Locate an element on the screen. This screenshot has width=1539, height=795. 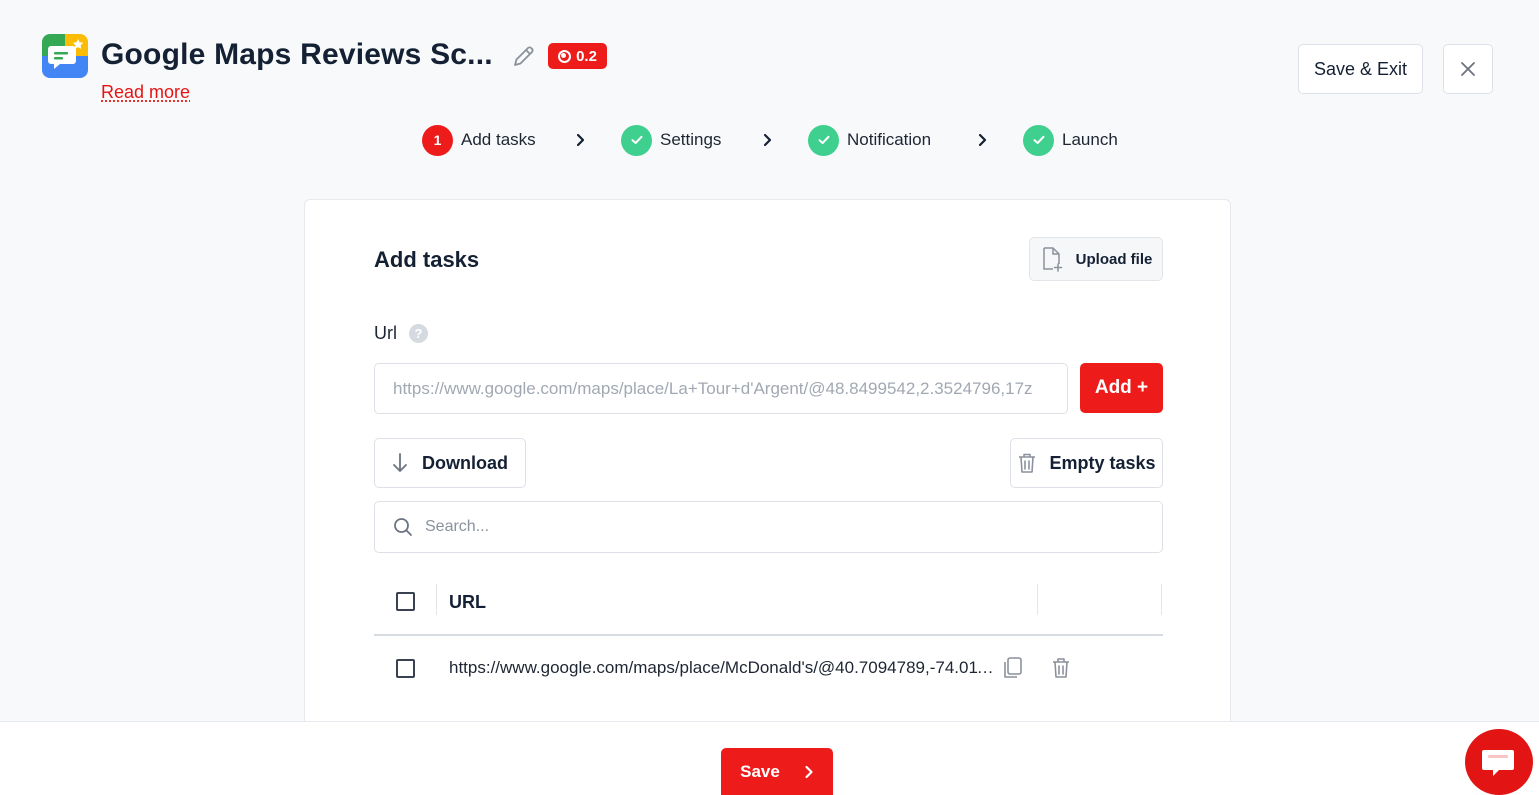
record-dot-icon is located at coordinates (565, 56).